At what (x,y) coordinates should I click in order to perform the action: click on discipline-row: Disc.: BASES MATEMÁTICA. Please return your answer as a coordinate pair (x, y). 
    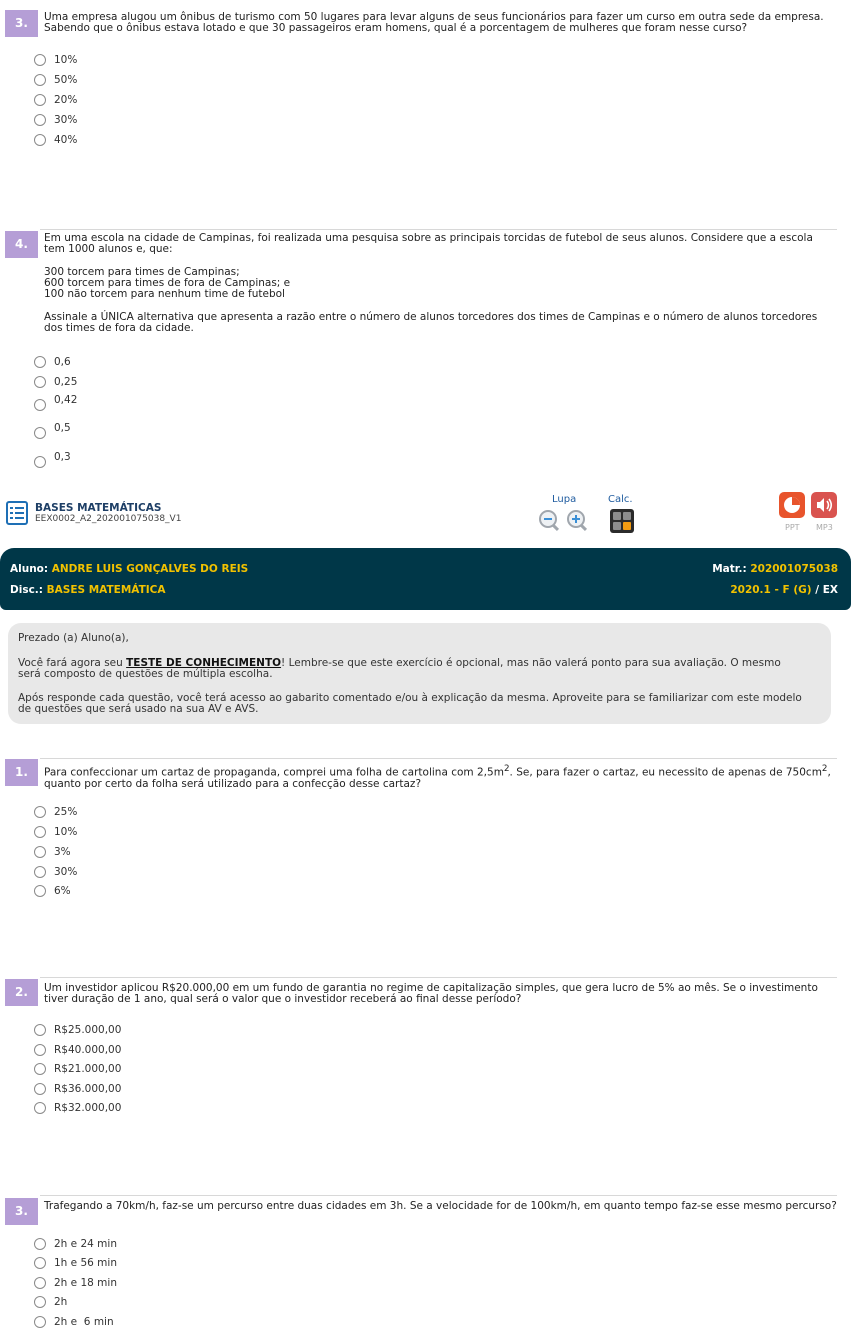
    Looking at the image, I should click on (88, 590).